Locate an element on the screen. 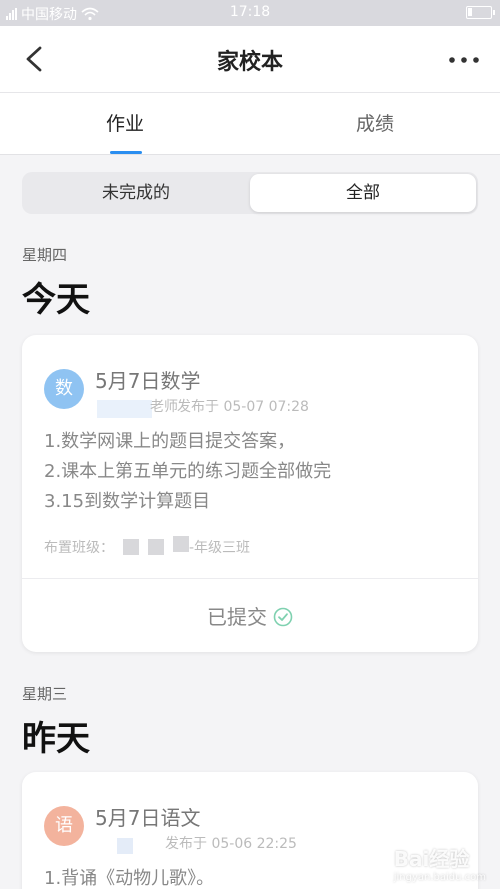 Image resolution: width=500 pixels, height=889 pixels. active-tab-indicator is located at coordinates (126, 152).